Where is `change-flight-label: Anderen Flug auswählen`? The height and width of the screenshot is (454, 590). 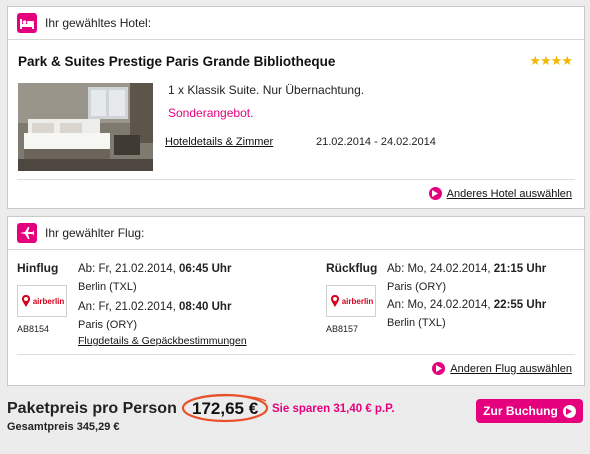
change-flight-label: Anderen Flug auswählen is located at coordinates (511, 368).